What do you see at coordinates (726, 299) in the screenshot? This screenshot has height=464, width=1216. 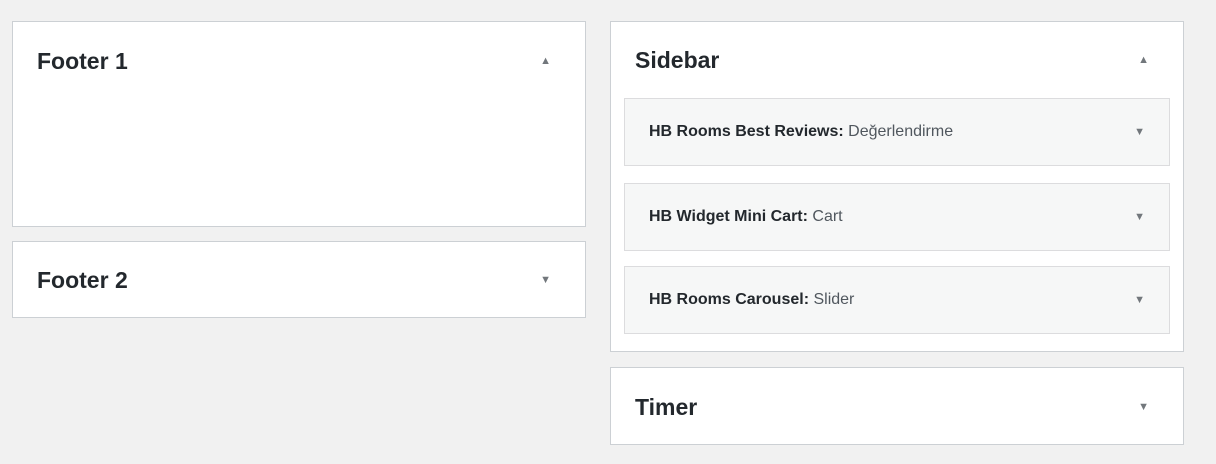 I see `widget-name: HB Rooms Carousel` at bounding box center [726, 299].